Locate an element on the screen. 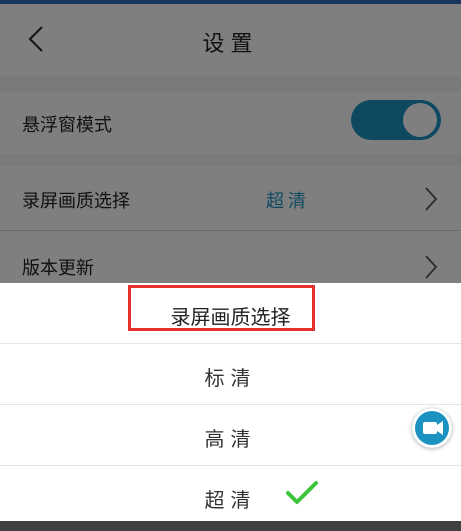 This screenshot has height=531, width=461. option-standard: 标清 is located at coordinates (230, 374).